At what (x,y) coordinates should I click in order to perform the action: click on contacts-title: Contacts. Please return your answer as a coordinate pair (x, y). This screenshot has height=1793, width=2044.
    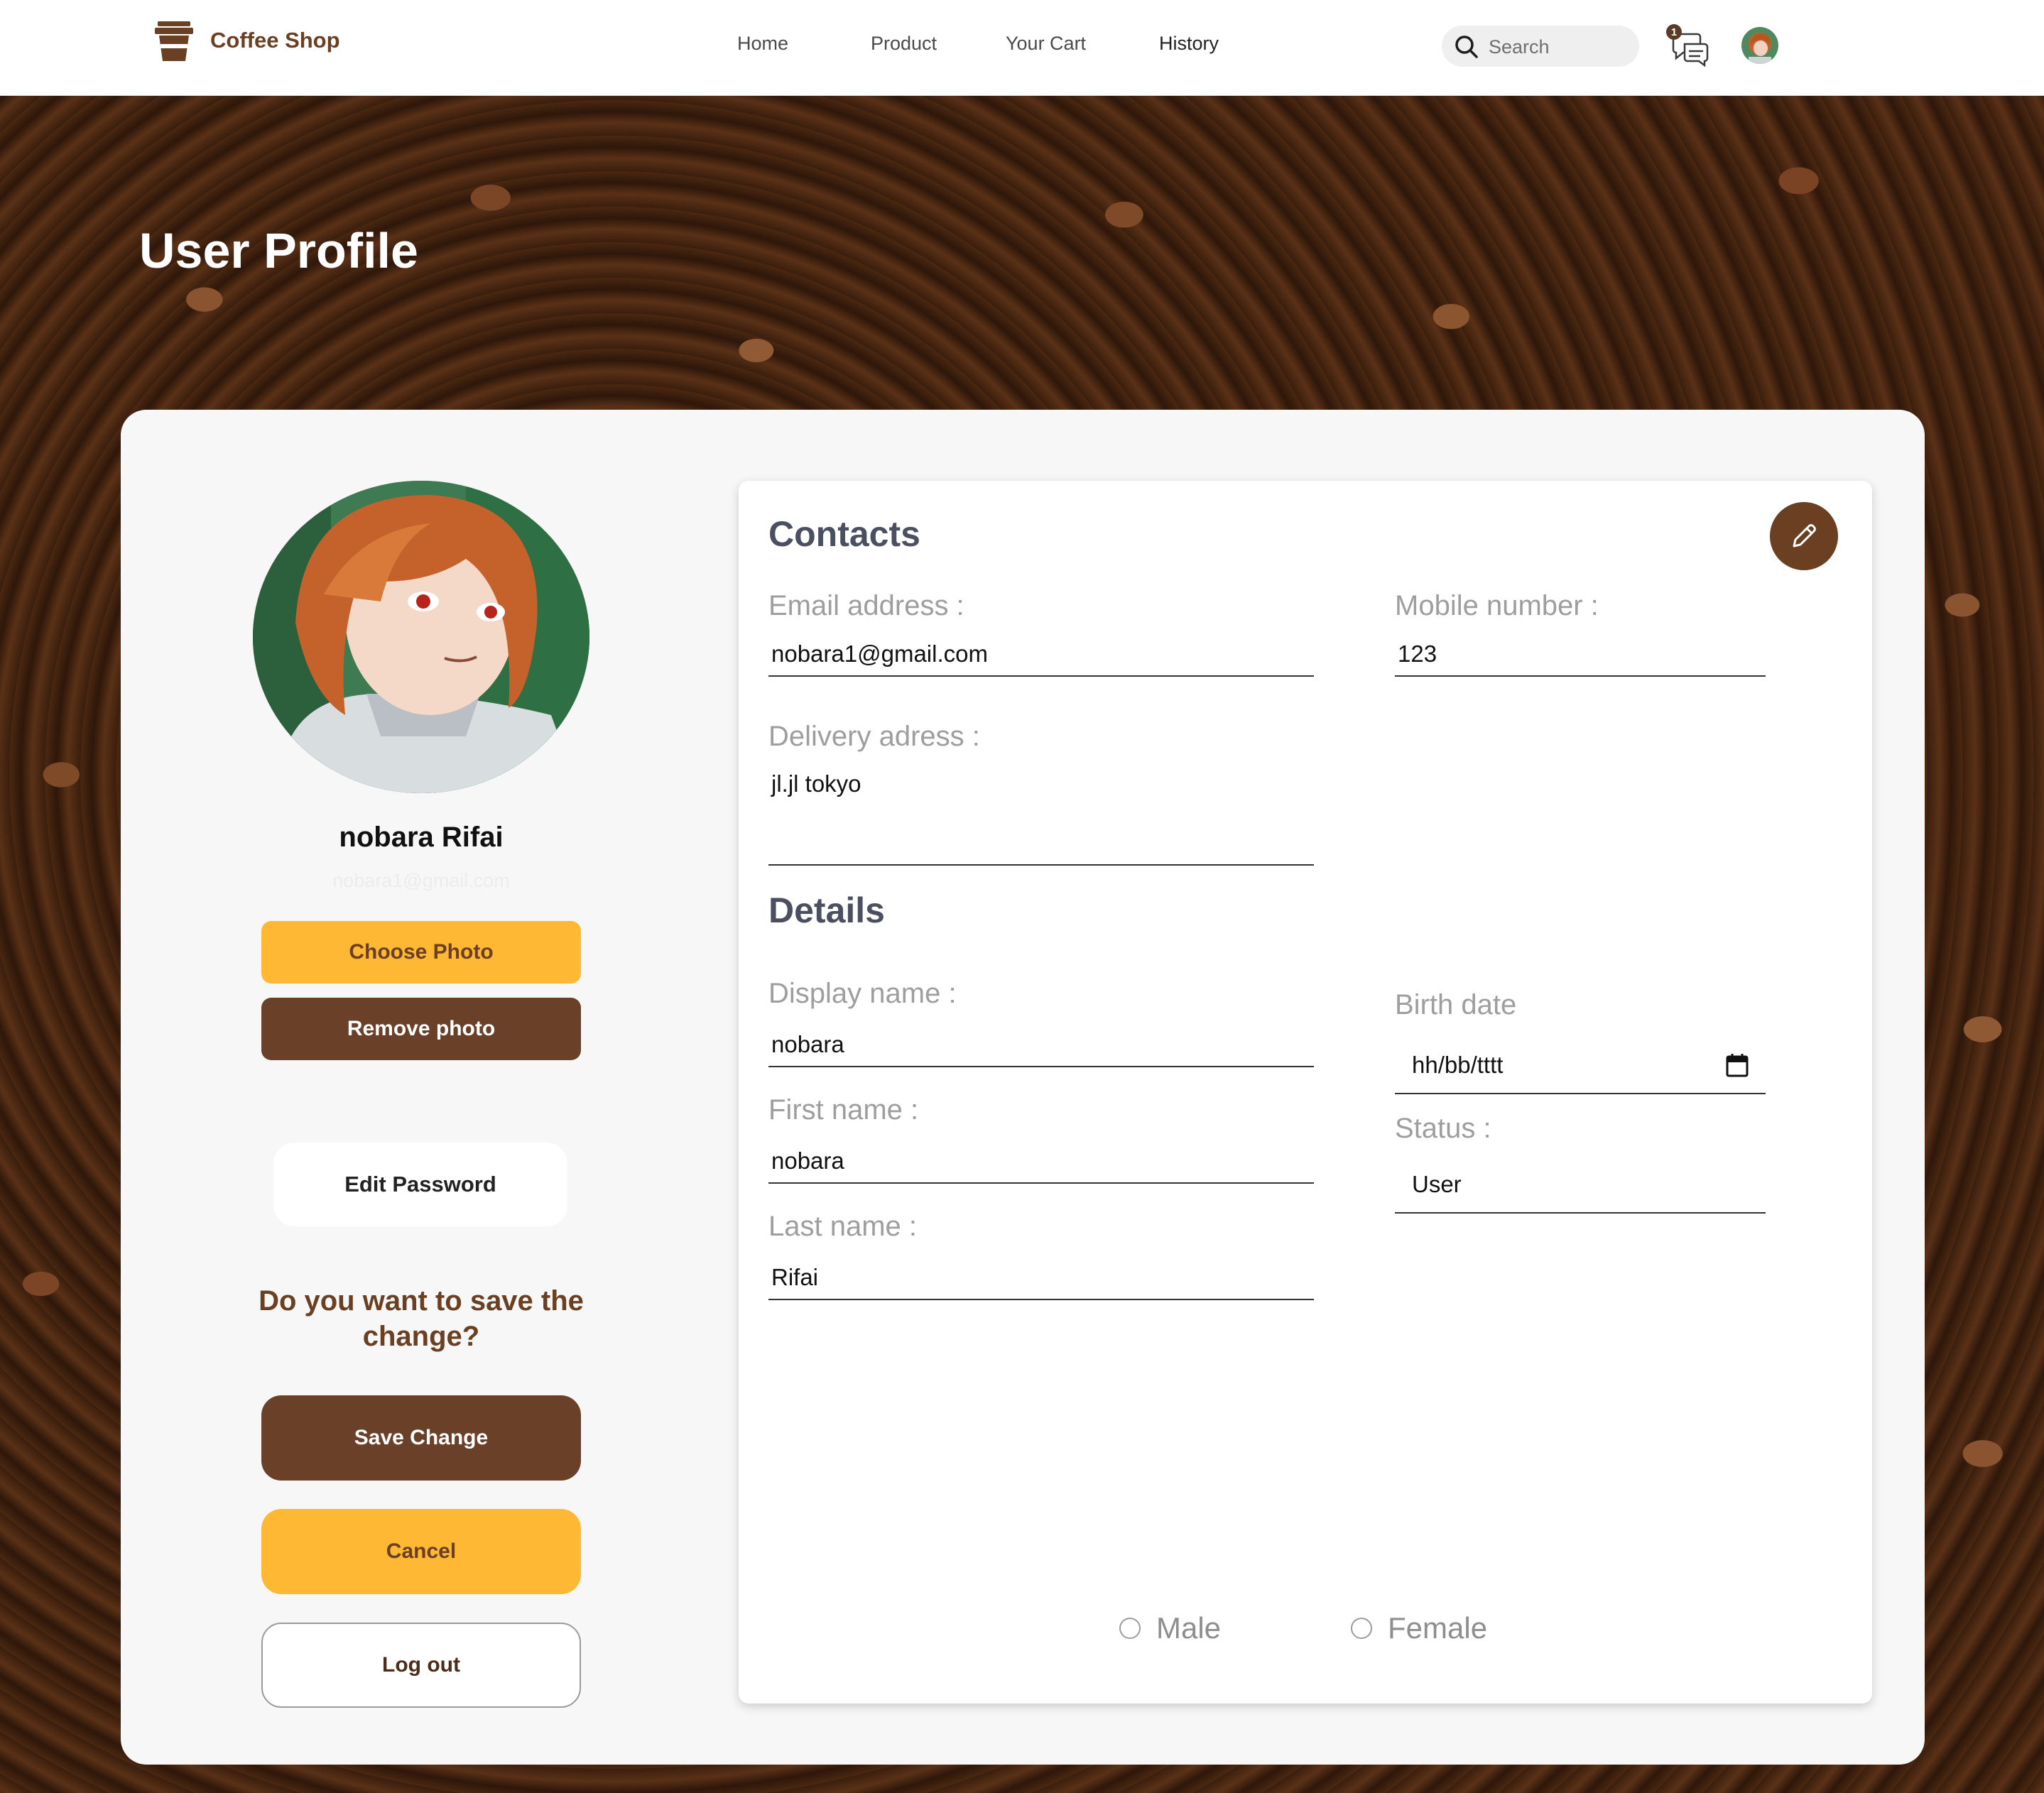
    Looking at the image, I should click on (844, 534).